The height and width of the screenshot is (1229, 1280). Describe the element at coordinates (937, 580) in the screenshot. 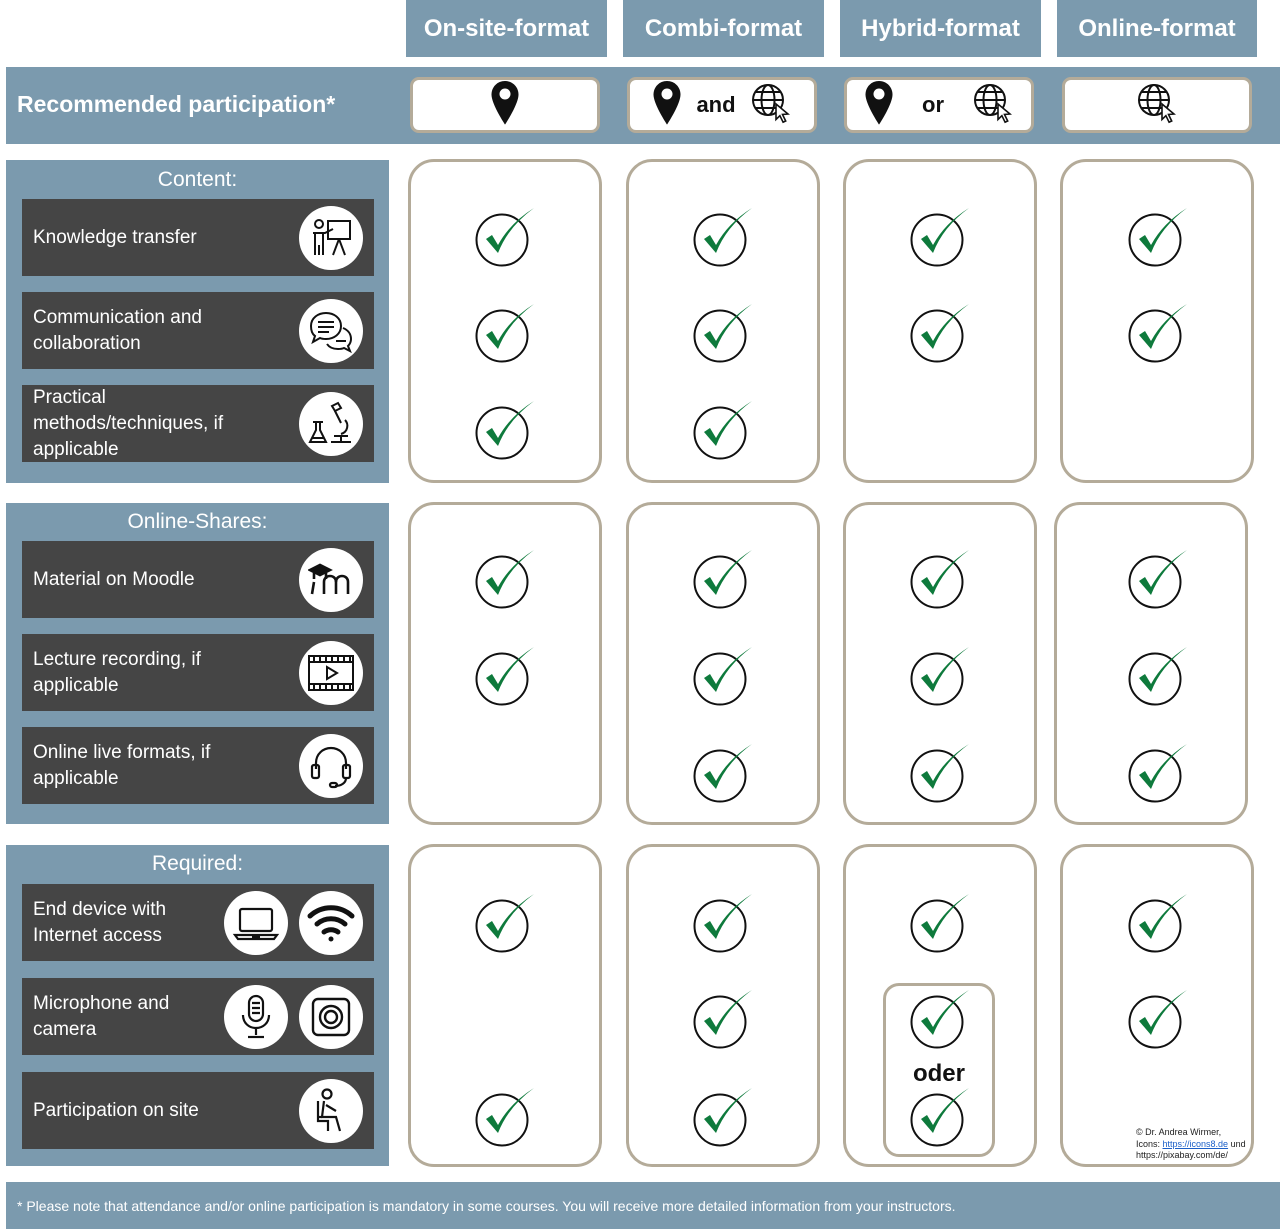

I see `check-online-row1-col3-icon` at that location.